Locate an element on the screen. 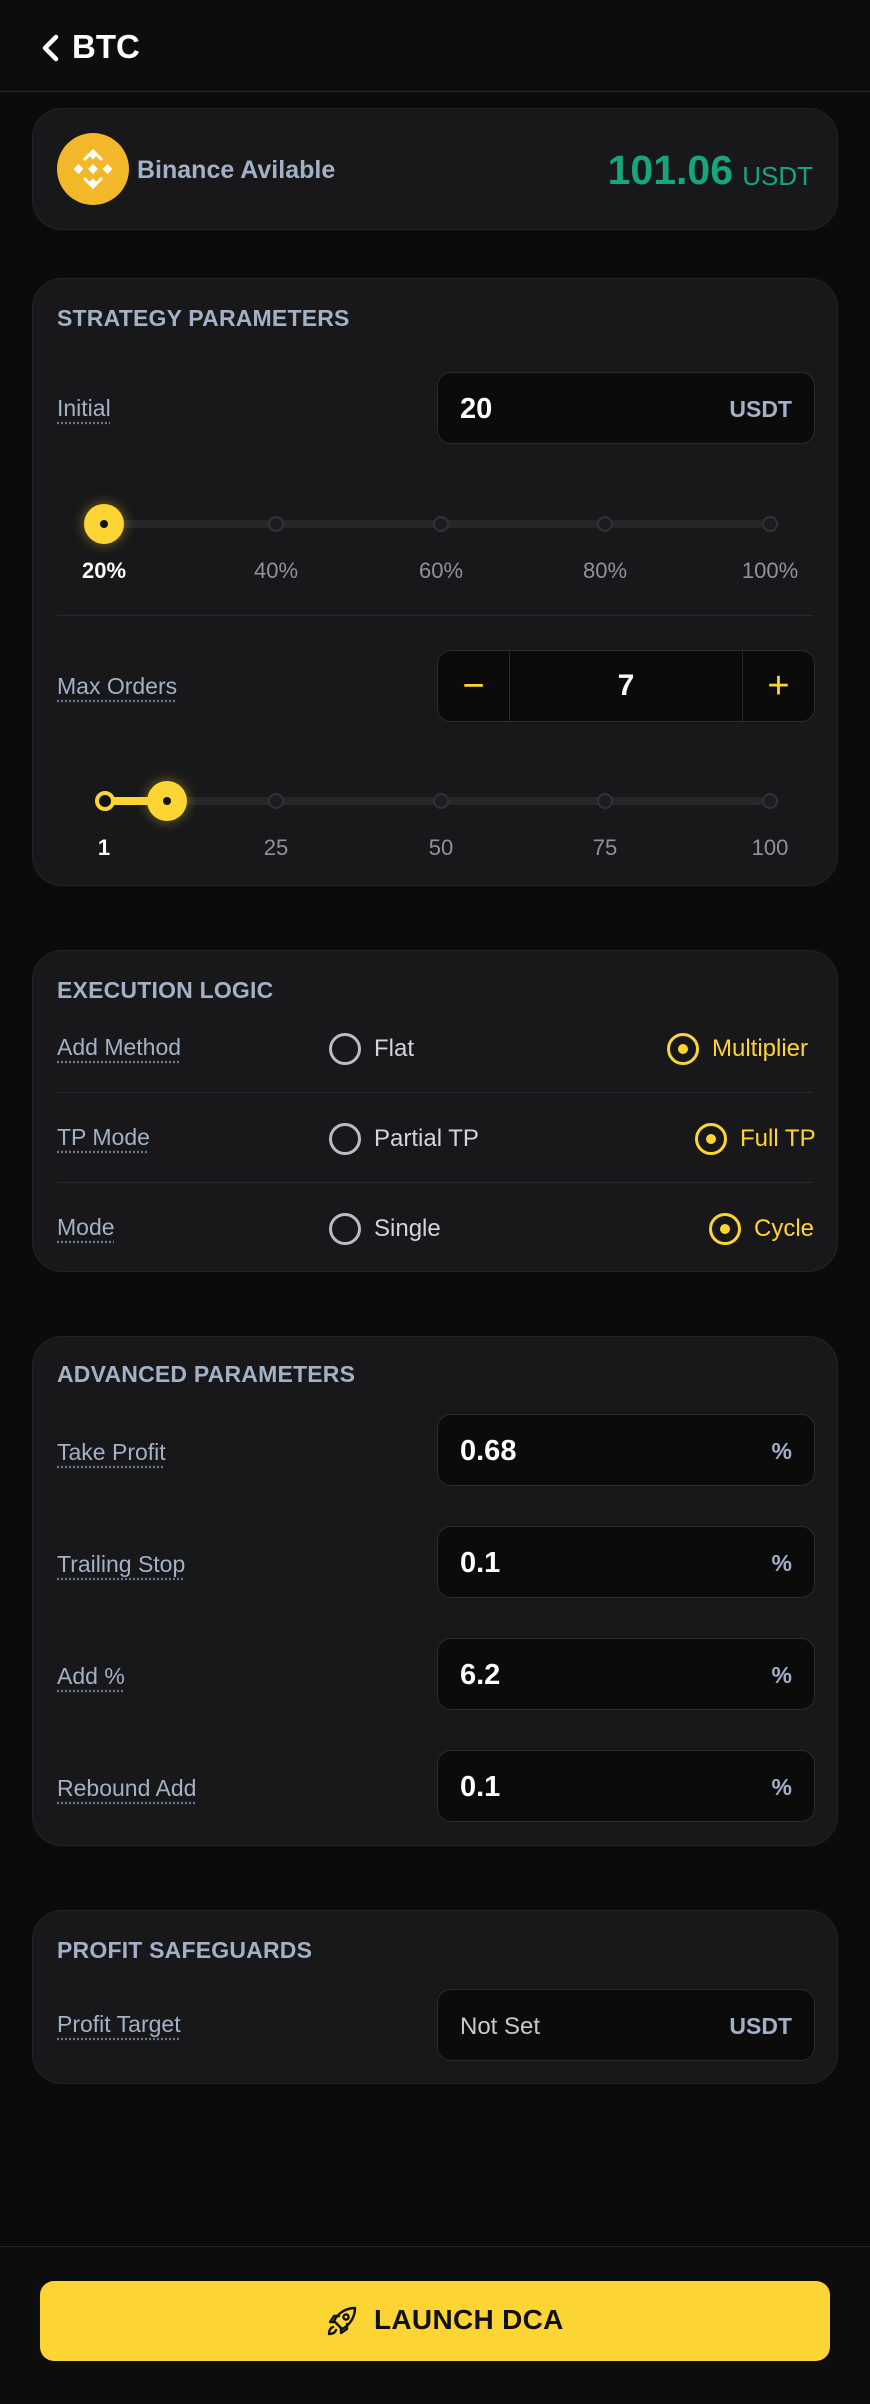 This screenshot has height=2404, width=870. increment-button: + is located at coordinates (778, 686).